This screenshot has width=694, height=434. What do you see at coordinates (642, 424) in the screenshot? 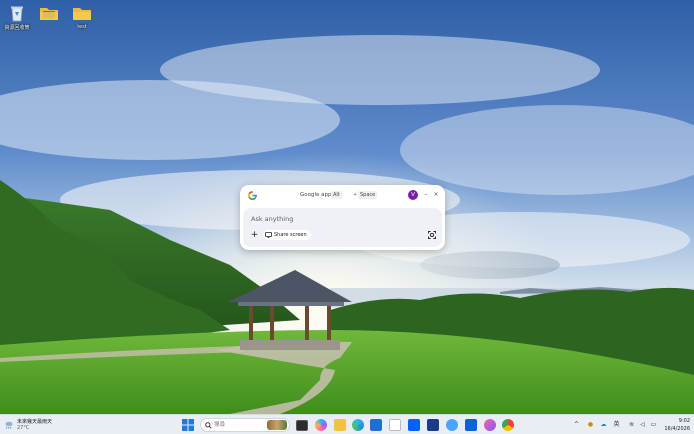
I see `volume-icon: ◁` at bounding box center [642, 424].